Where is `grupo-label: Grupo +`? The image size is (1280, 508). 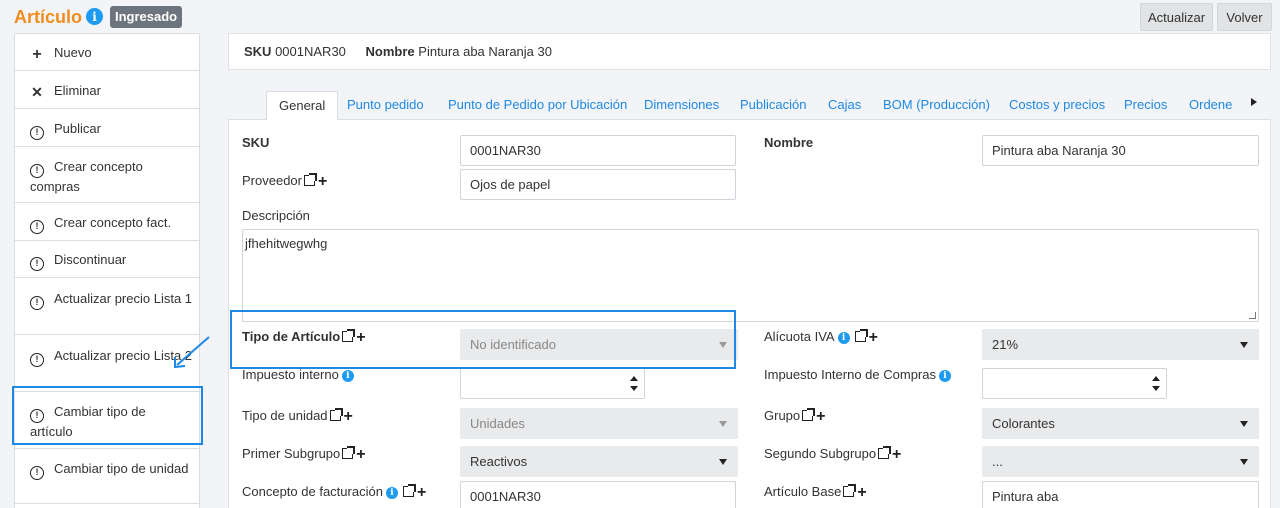 grupo-label: Grupo + is located at coordinates (794, 416).